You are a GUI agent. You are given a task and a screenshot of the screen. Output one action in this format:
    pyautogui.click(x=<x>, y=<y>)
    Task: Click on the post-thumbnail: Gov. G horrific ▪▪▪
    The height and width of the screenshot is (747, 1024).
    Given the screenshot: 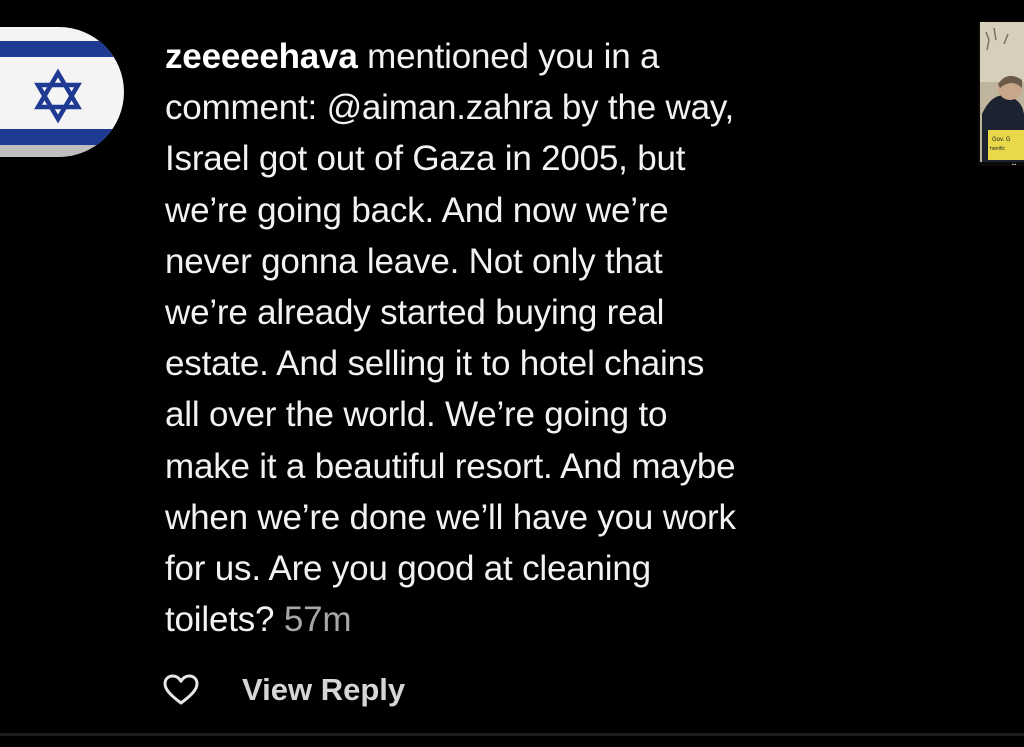 What is the action you would take?
    pyautogui.click(x=1001, y=94)
    